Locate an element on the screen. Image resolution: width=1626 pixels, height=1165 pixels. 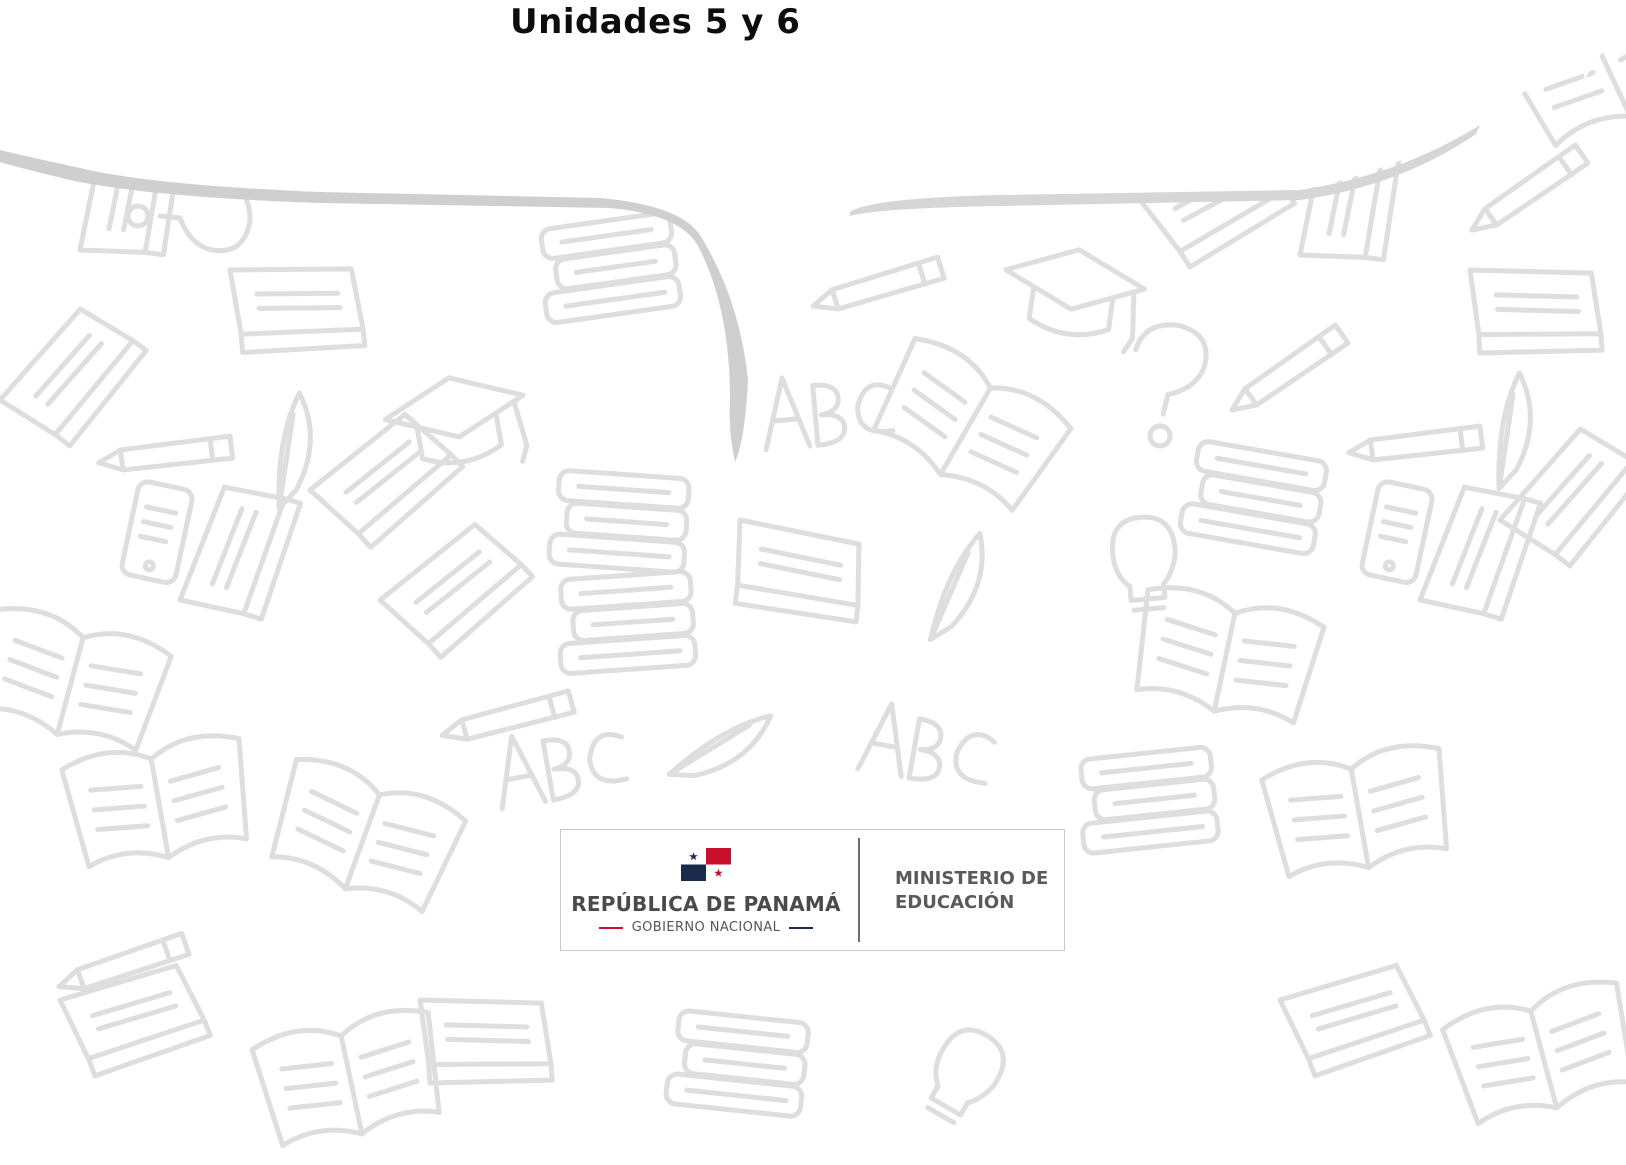
ministry-name: MINISTERIO DE EDUCACIÓN is located at coordinates (971, 891).